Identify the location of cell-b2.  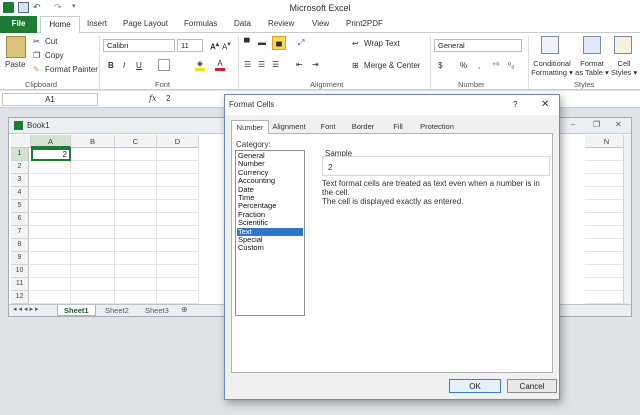
(93, 167).